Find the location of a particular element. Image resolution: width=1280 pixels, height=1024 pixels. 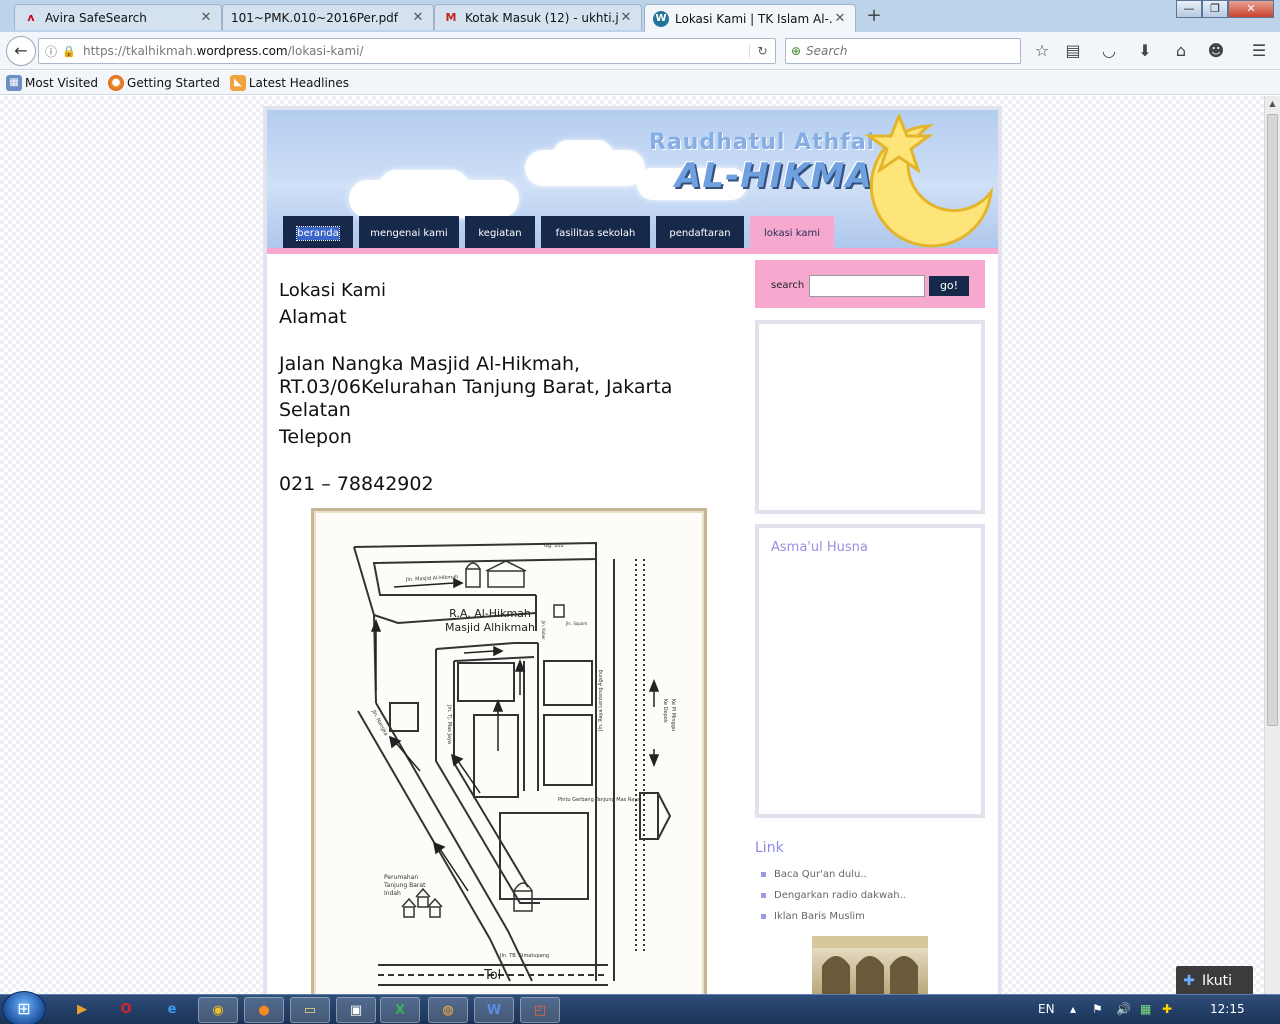

link-label: Iklan Baris Muslim is located at coordinates (819, 916).